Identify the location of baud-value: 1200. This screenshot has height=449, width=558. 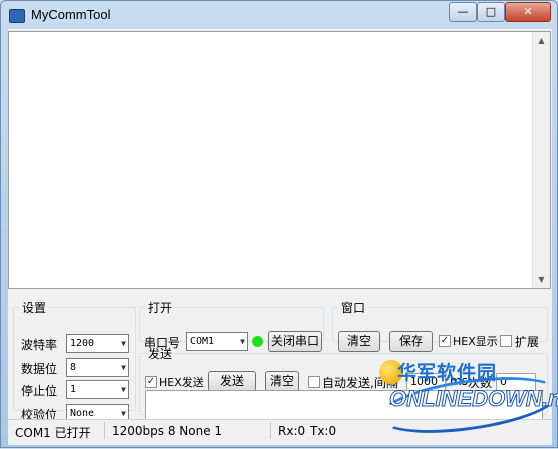
(82, 343).